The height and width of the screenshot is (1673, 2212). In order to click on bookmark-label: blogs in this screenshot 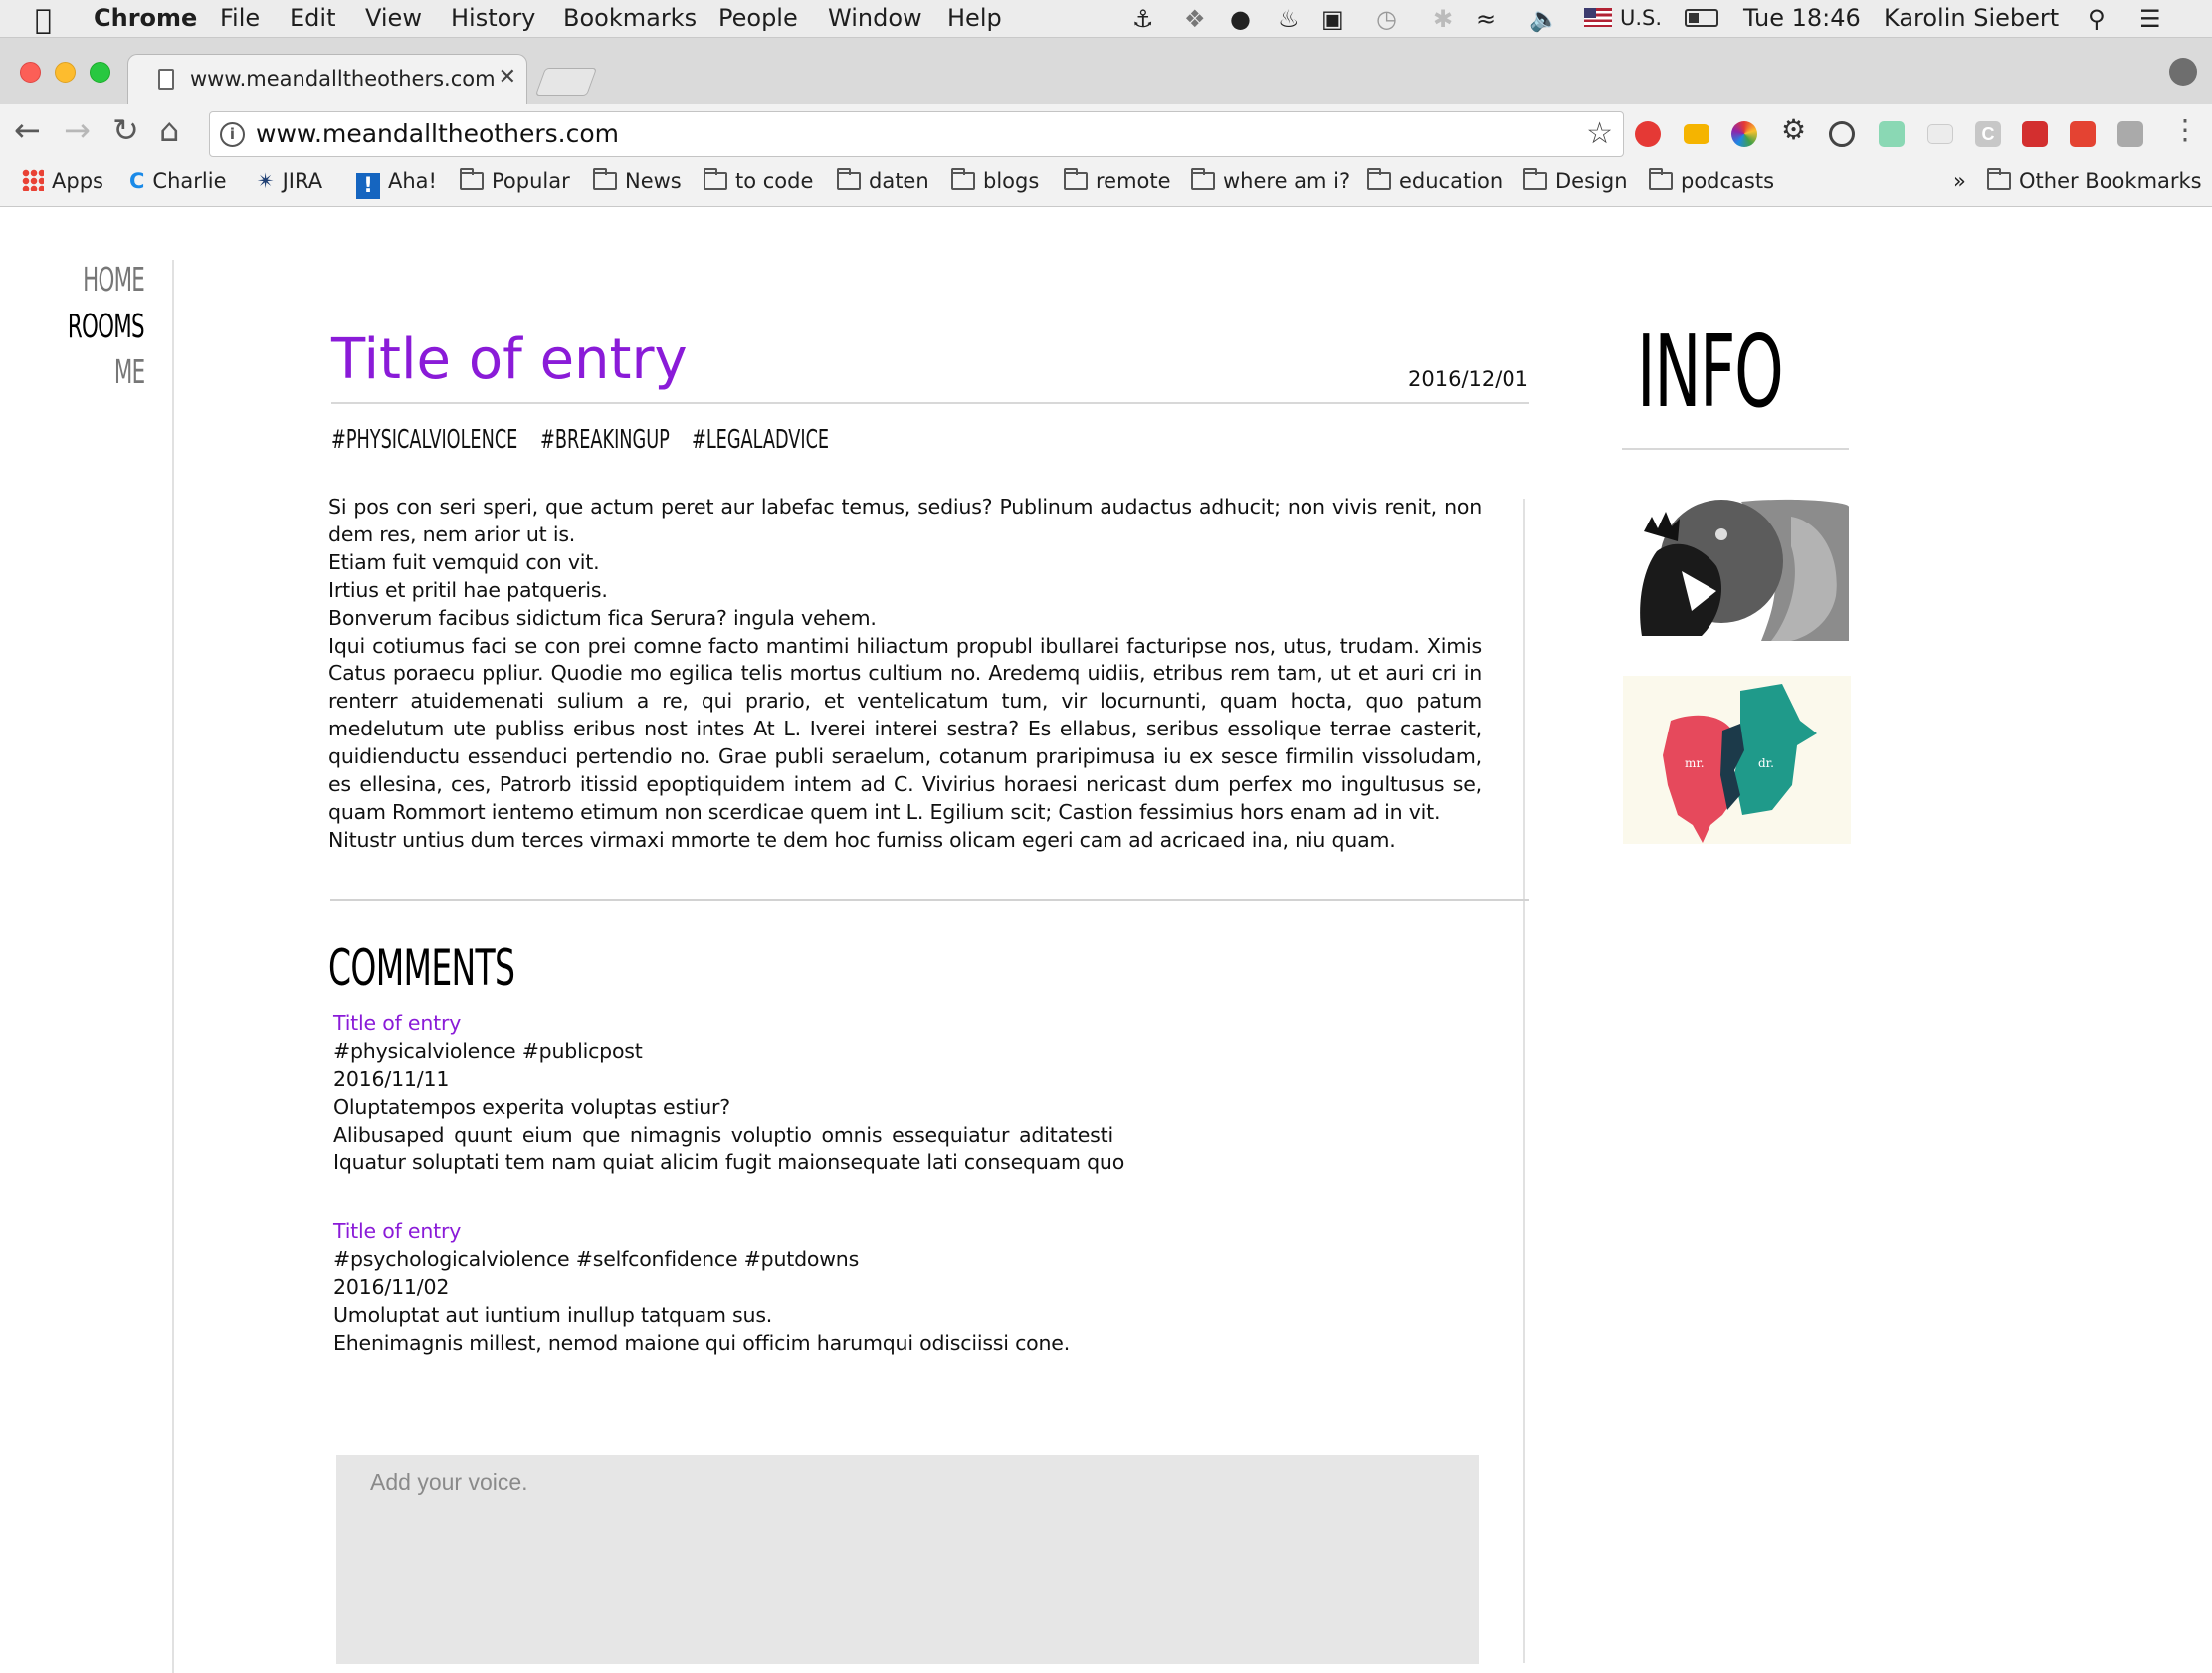, I will do `click(1011, 181)`.